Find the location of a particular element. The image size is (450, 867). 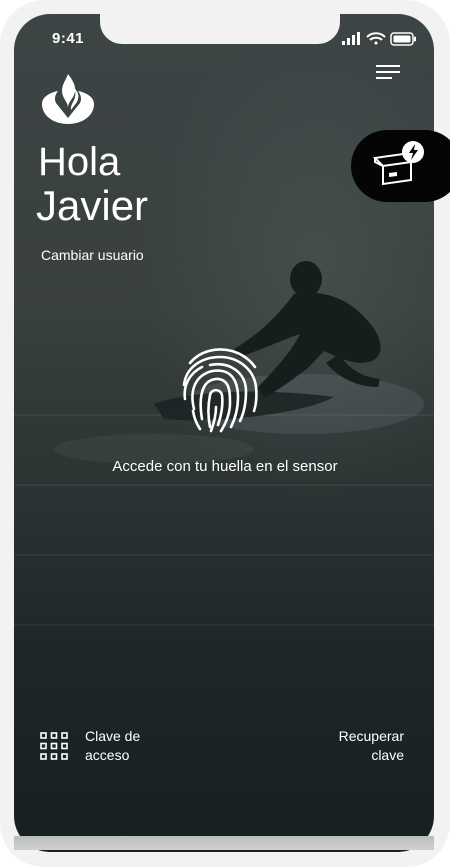

screen-bottom-strip is located at coordinates (224, 843).